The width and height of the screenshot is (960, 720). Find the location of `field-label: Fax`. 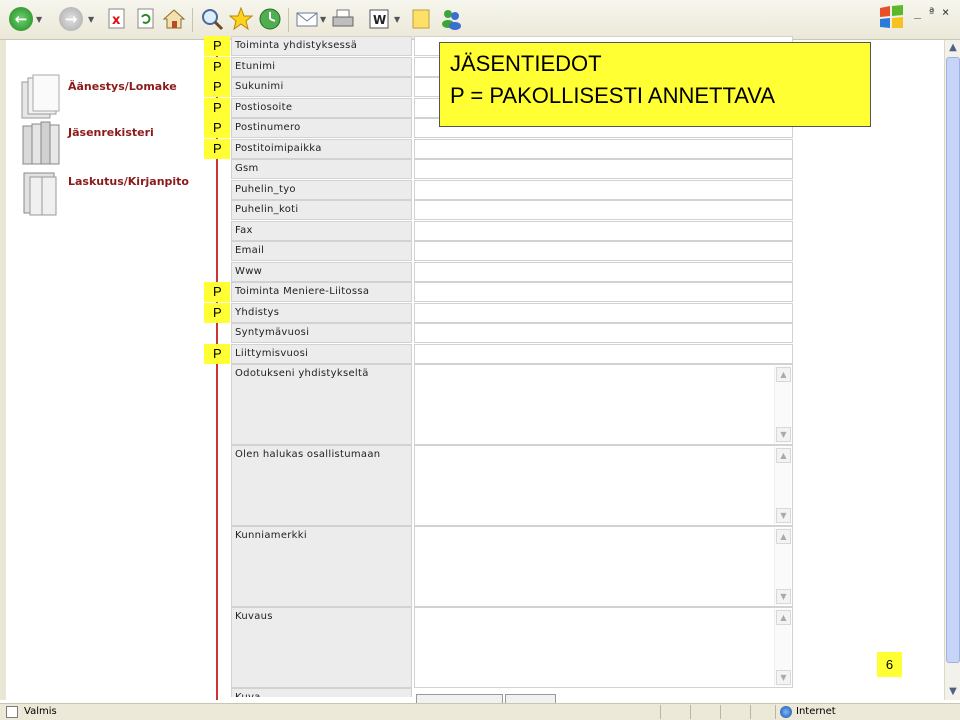

field-label: Fax is located at coordinates (321, 230).